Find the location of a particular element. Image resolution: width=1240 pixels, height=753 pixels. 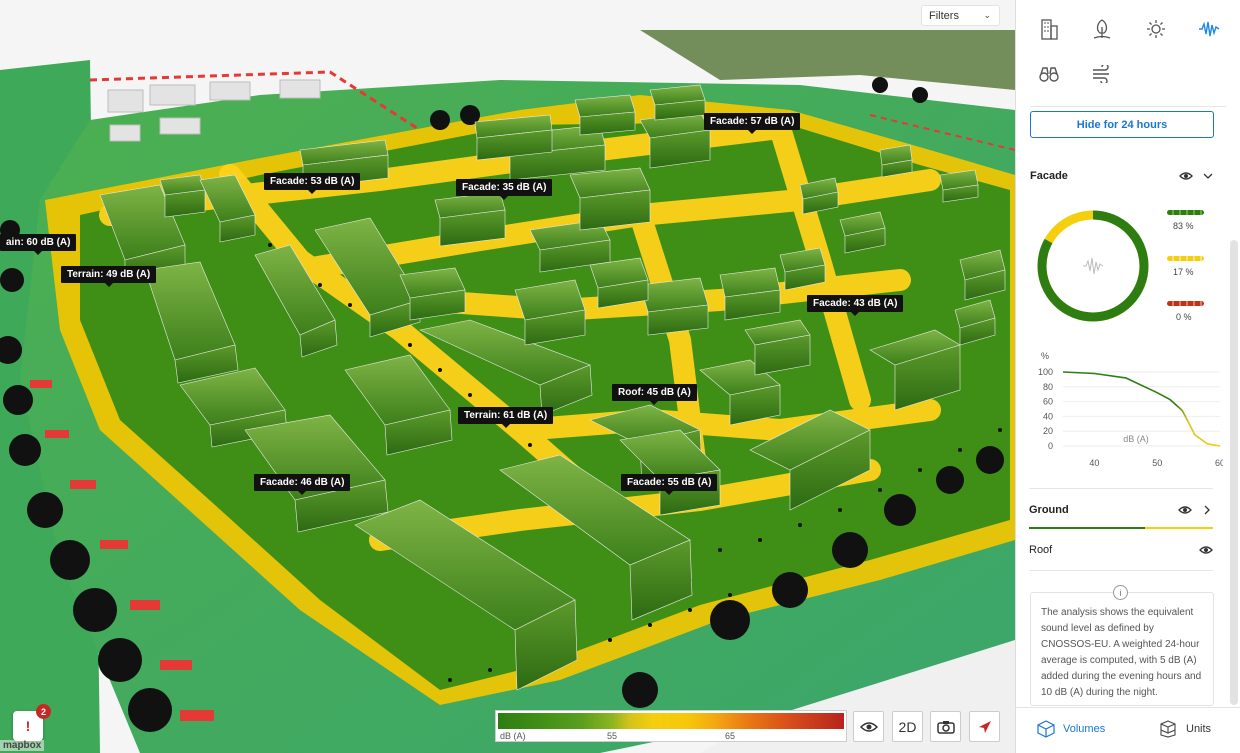

visibility-button is located at coordinates (868, 726).